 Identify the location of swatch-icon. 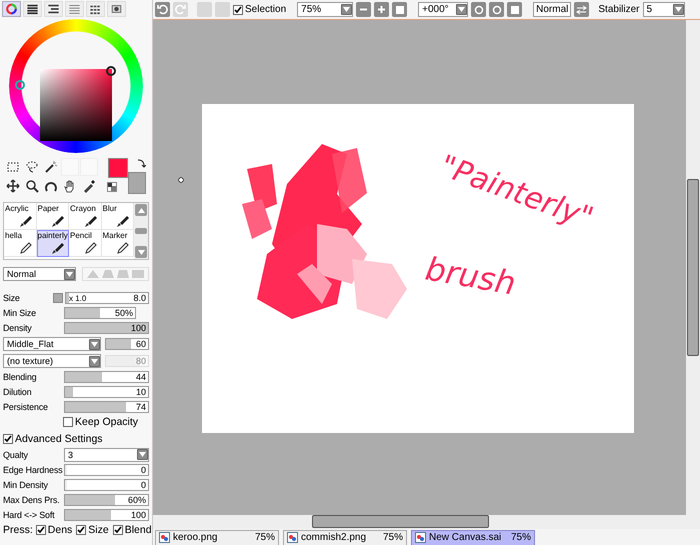
(116, 9).